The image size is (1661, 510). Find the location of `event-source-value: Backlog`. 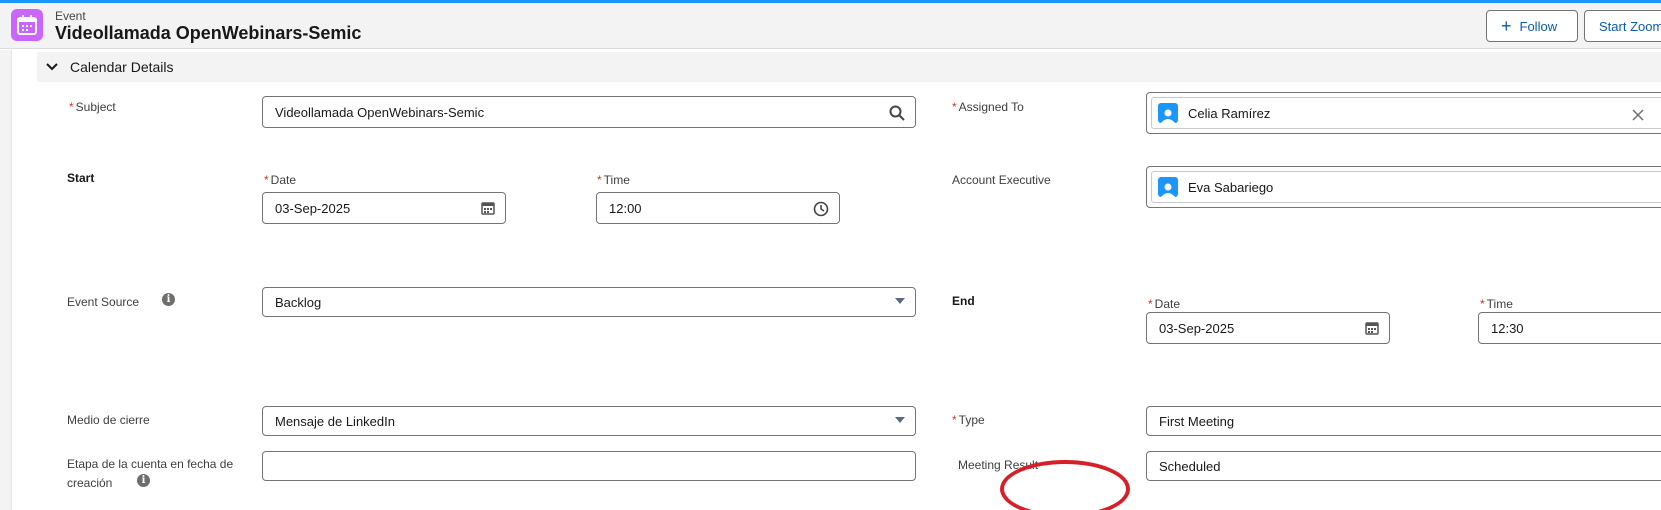

event-source-value: Backlog is located at coordinates (298, 302).